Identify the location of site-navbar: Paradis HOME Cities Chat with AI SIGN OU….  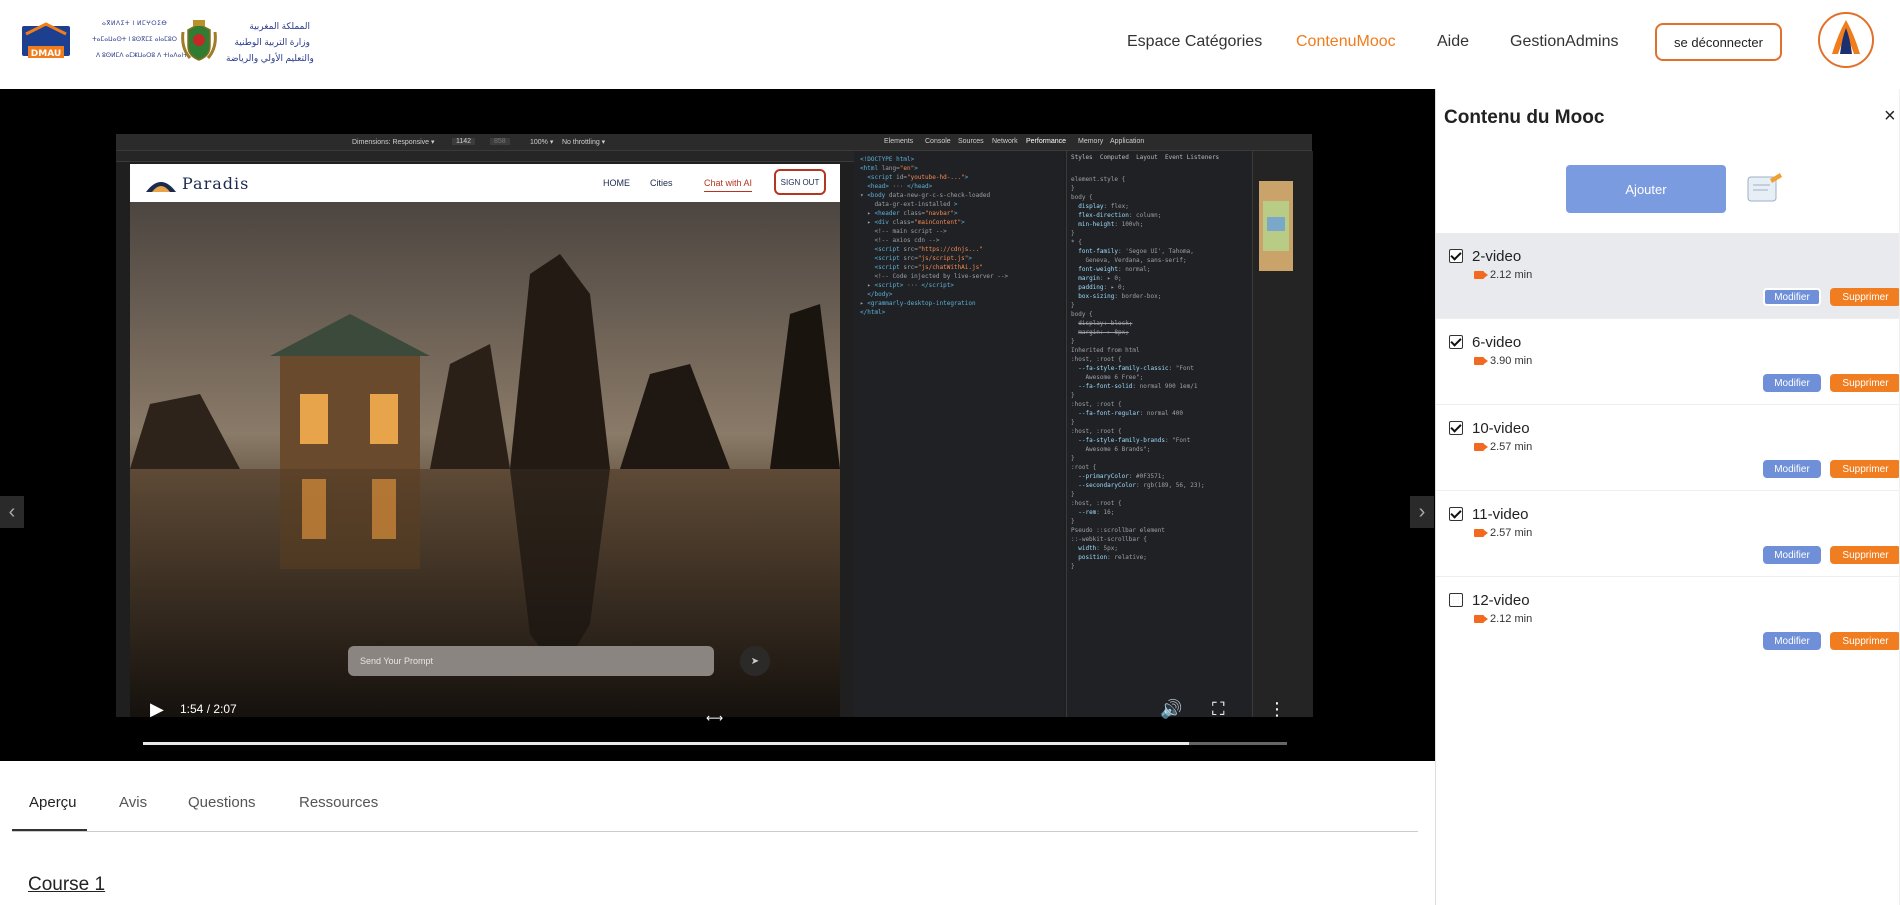
(485, 183).